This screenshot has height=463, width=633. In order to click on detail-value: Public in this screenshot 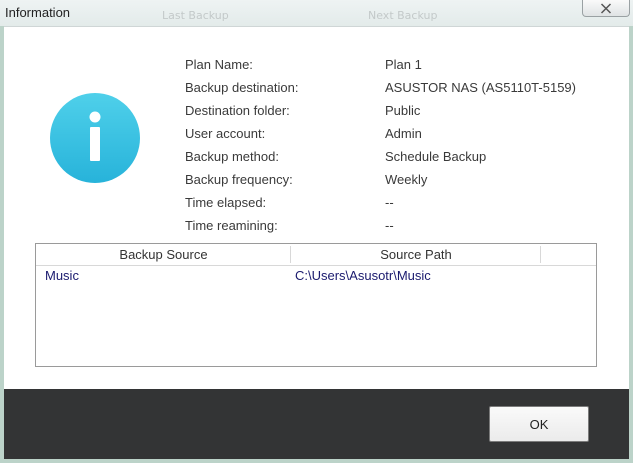, I will do `click(403, 110)`.